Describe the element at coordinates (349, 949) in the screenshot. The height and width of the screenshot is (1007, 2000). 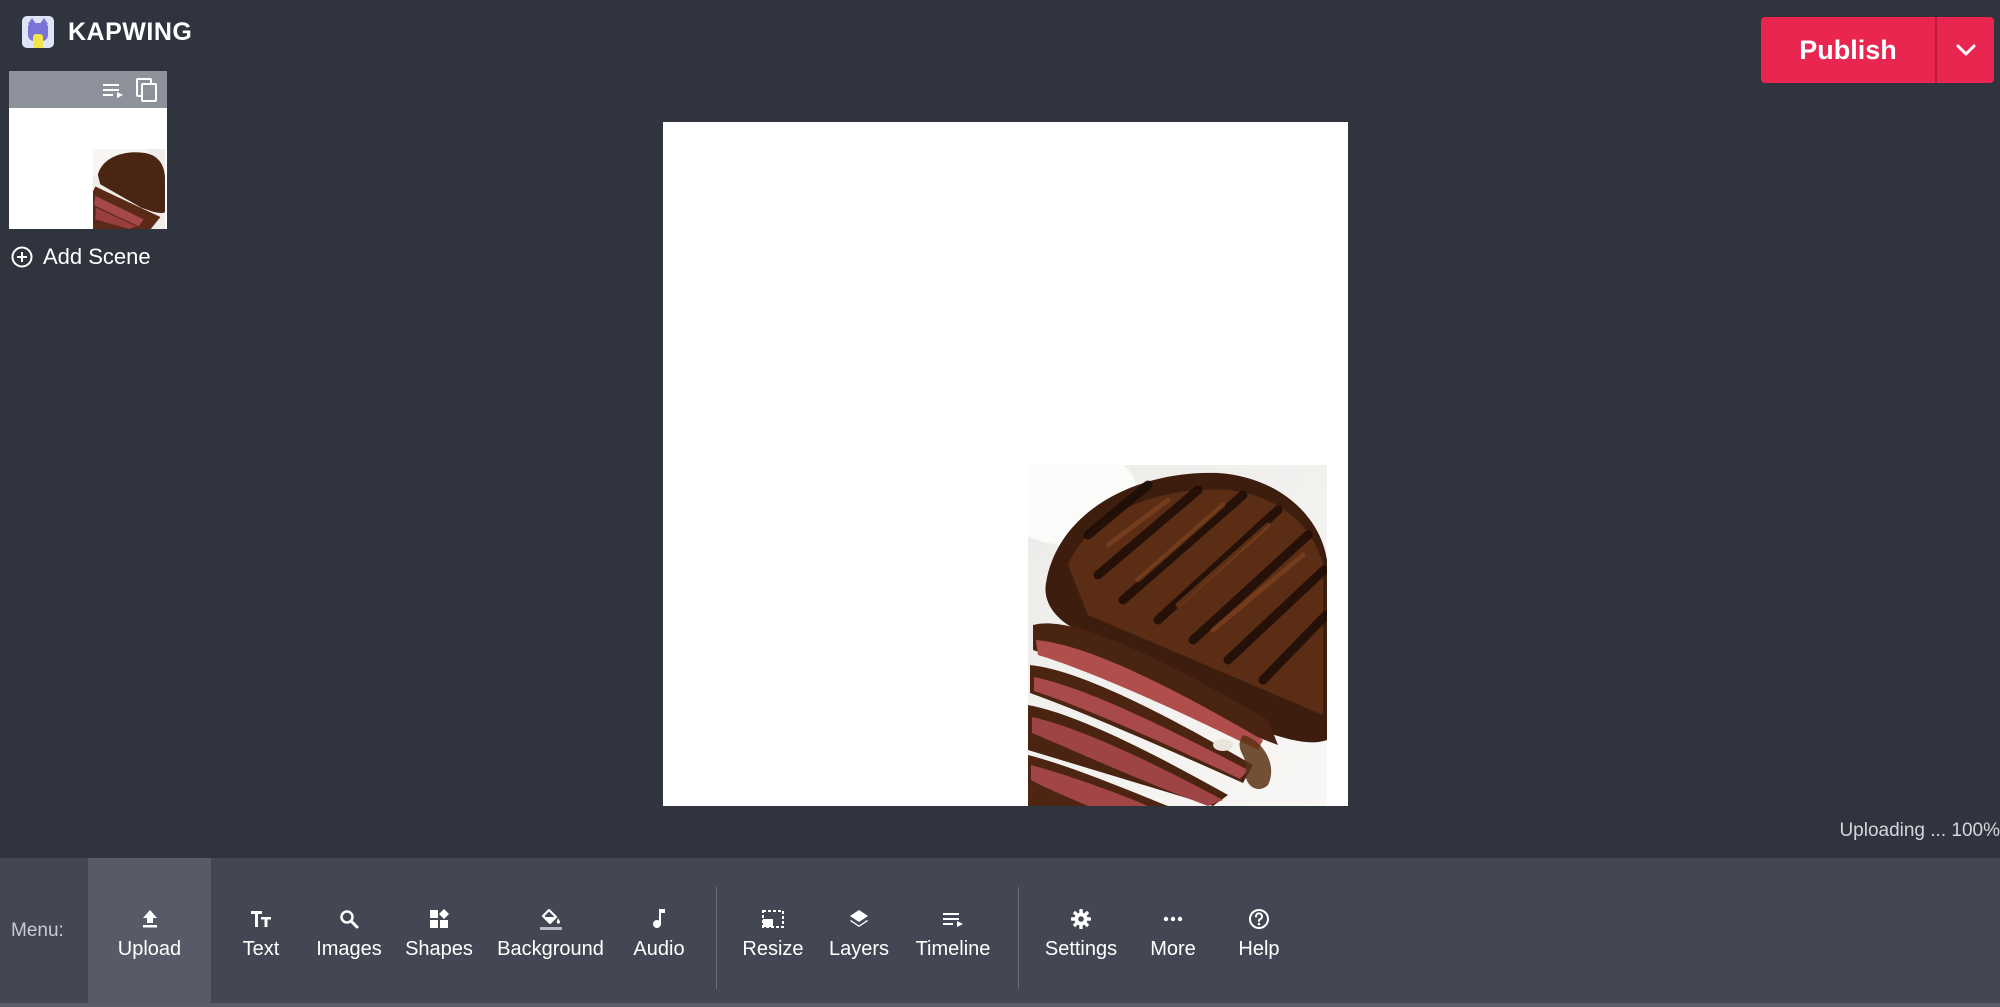
I see `toolbar-images-label: Images` at that location.